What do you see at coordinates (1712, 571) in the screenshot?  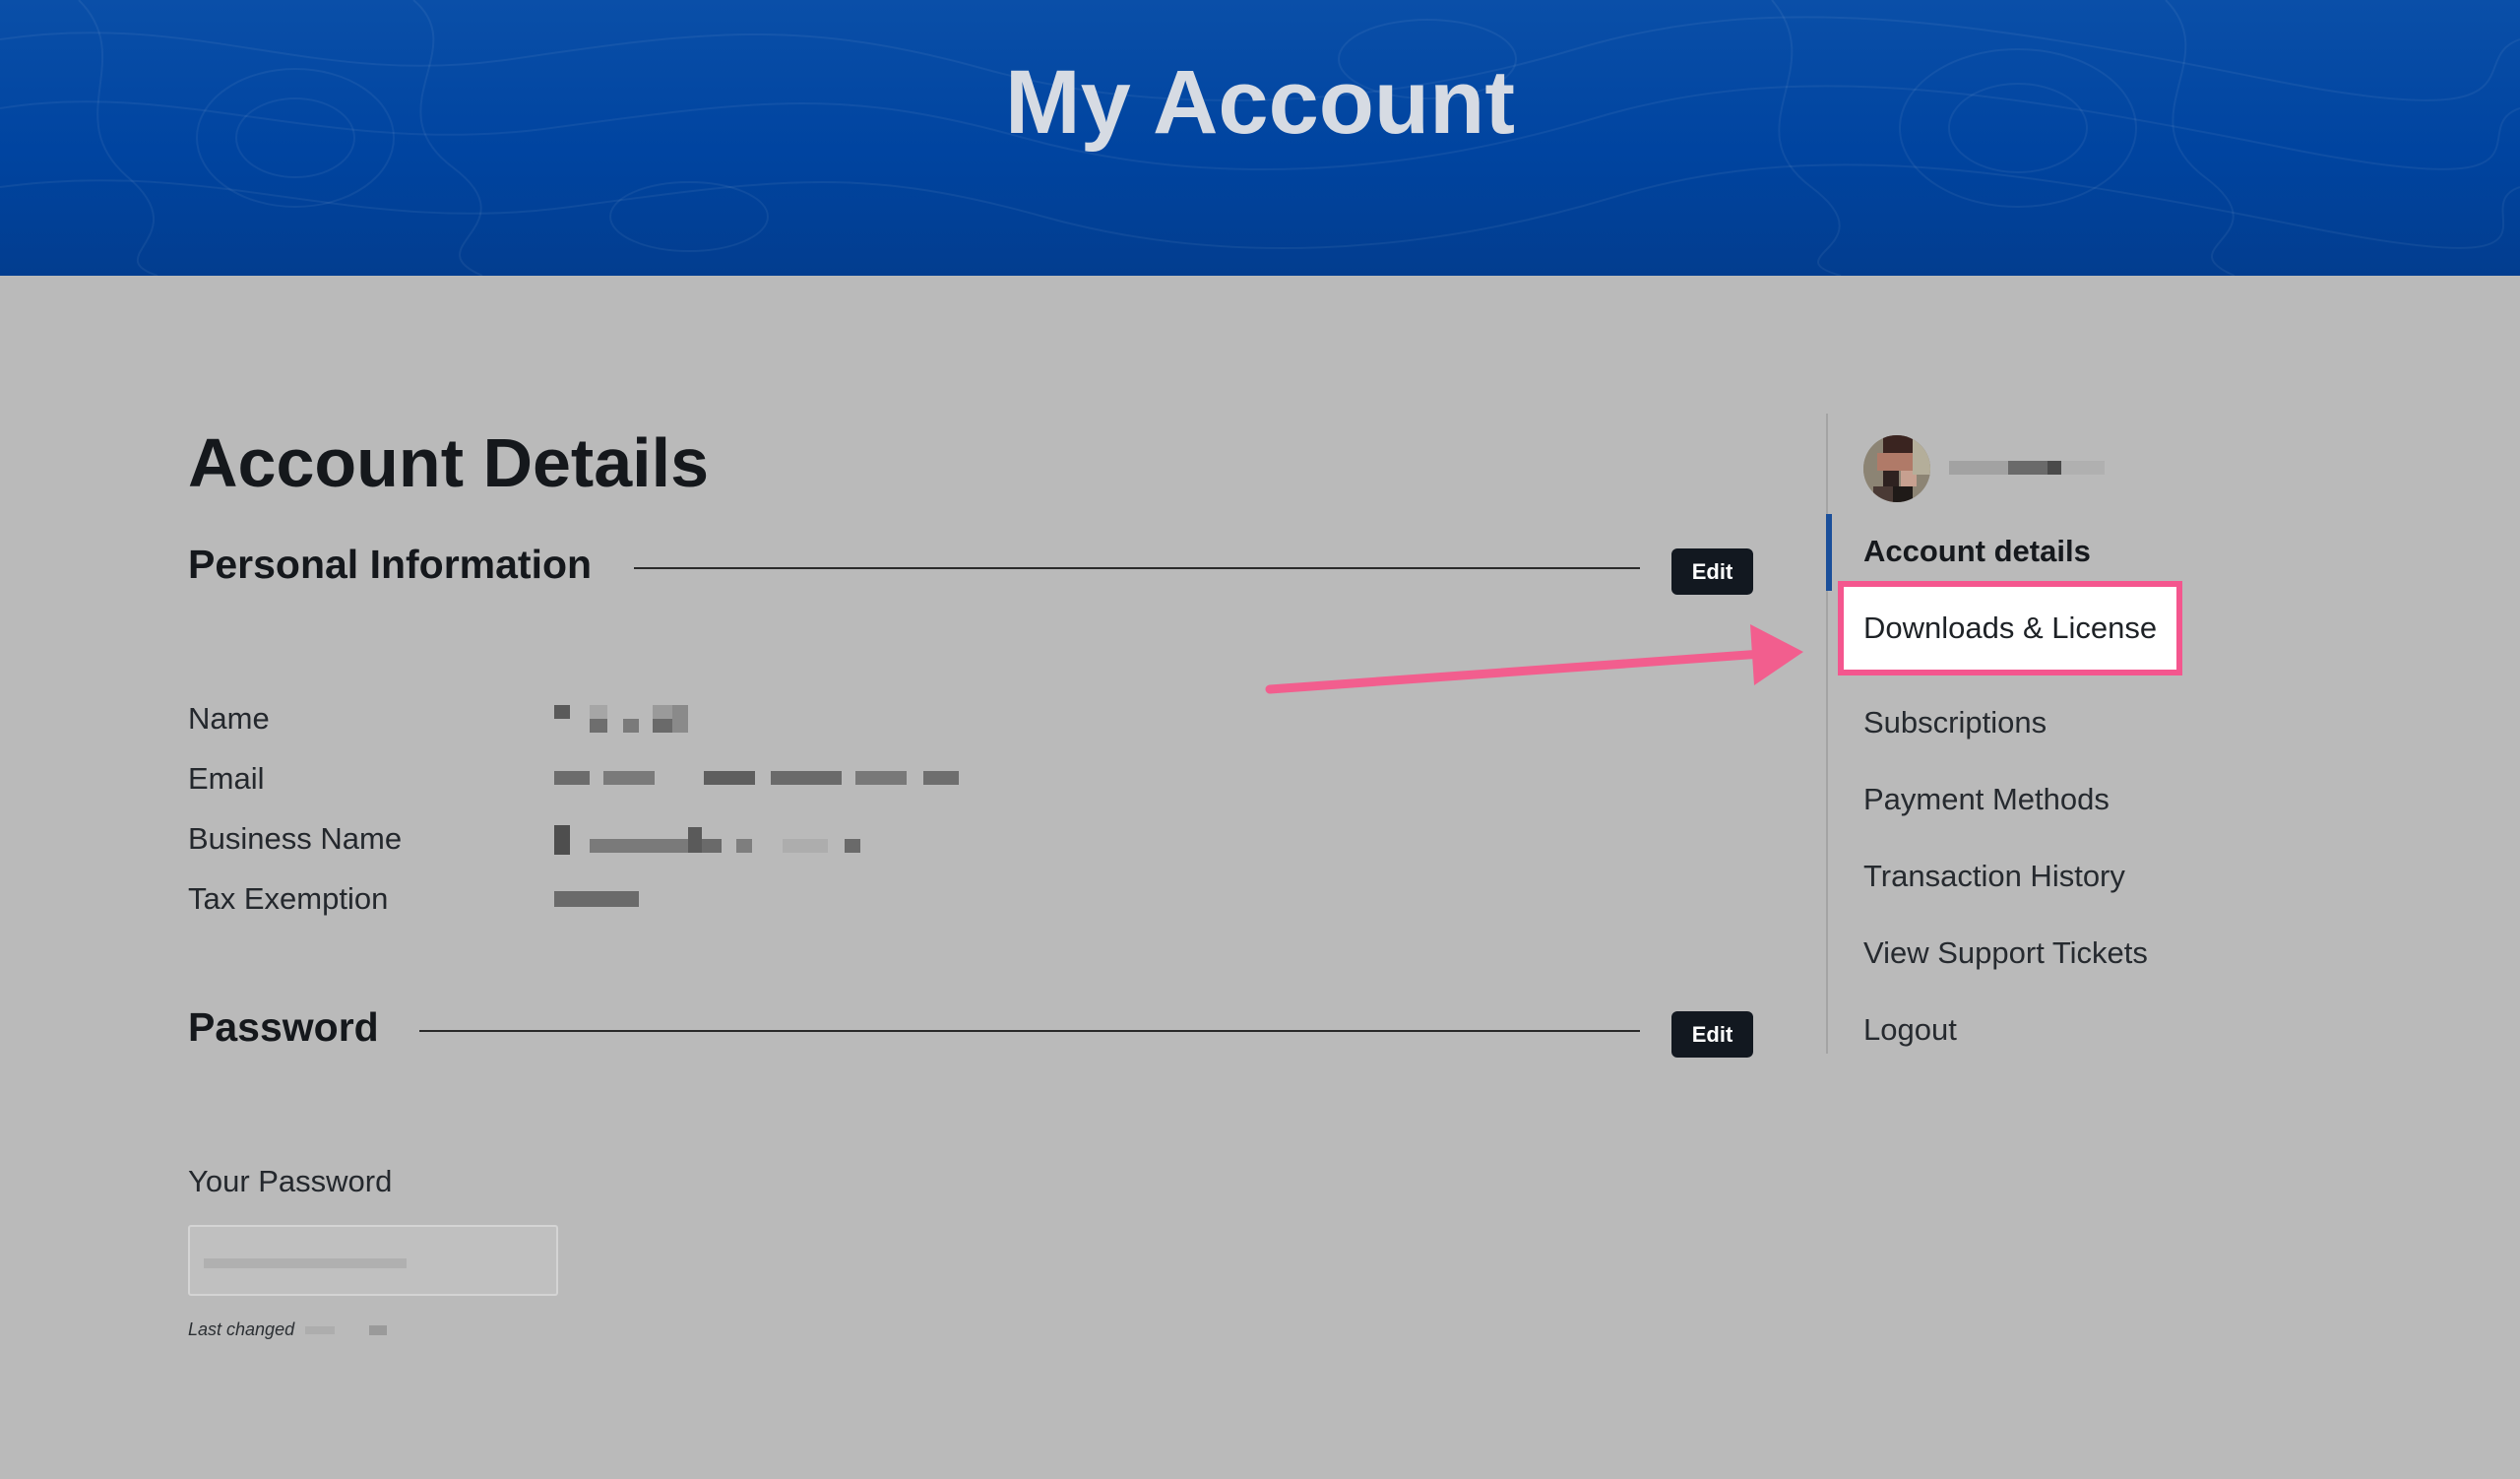 I see `edit-personal-info-button: Edit` at bounding box center [1712, 571].